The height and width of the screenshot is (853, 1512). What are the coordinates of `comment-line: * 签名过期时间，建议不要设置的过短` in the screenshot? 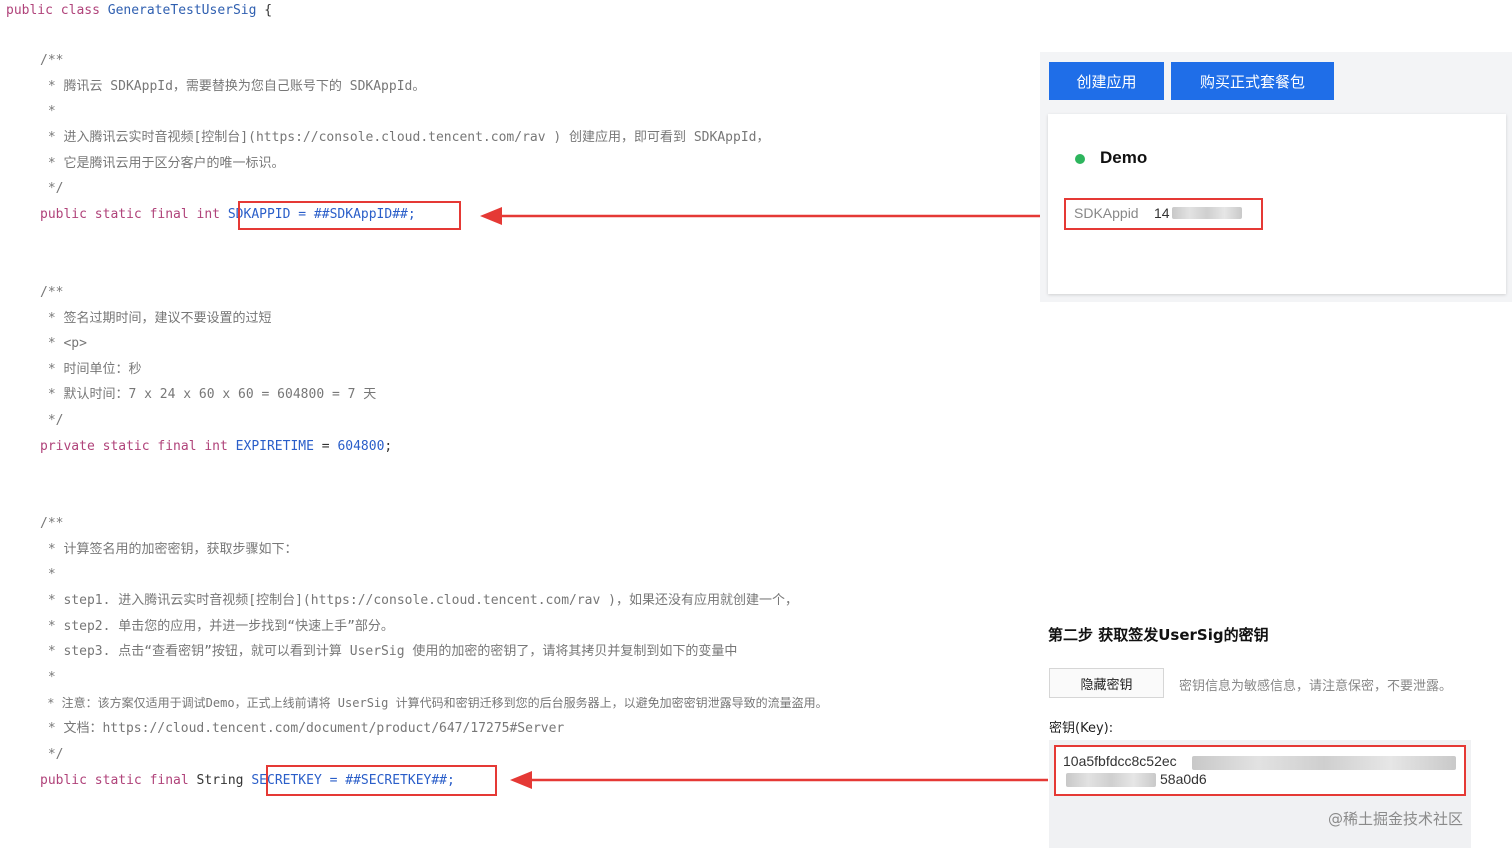 It's located at (156, 318).